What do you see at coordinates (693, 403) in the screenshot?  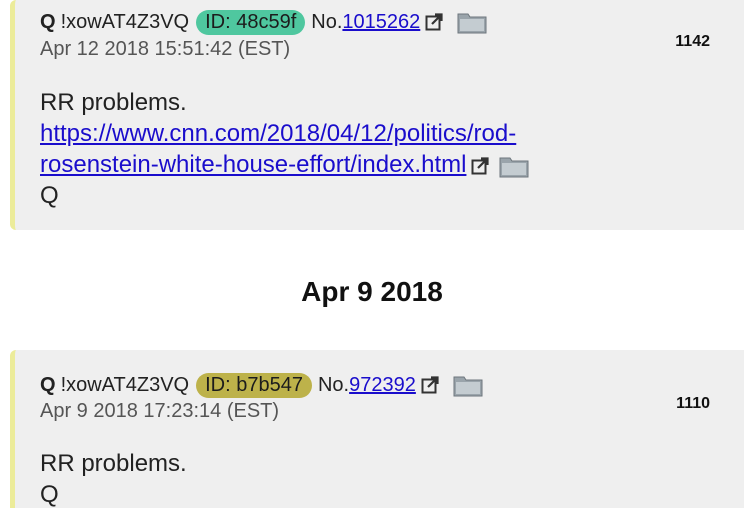 I see `reply-count: 1110` at bounding box center [693, 403].